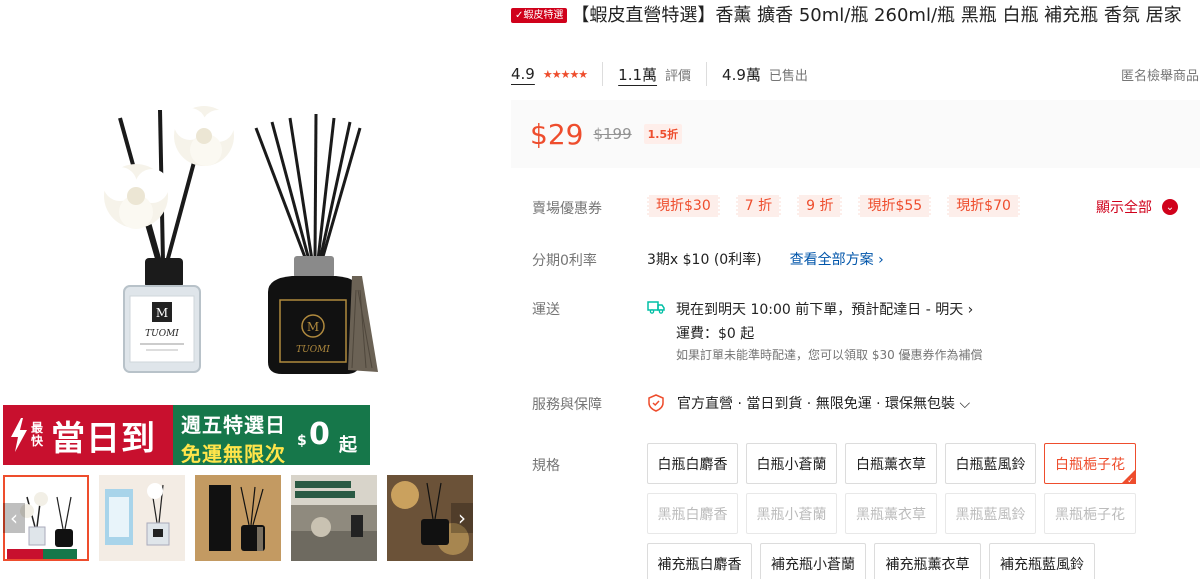  I want to click on shipping-fee: 運費：$0 起, so click(715, 334).